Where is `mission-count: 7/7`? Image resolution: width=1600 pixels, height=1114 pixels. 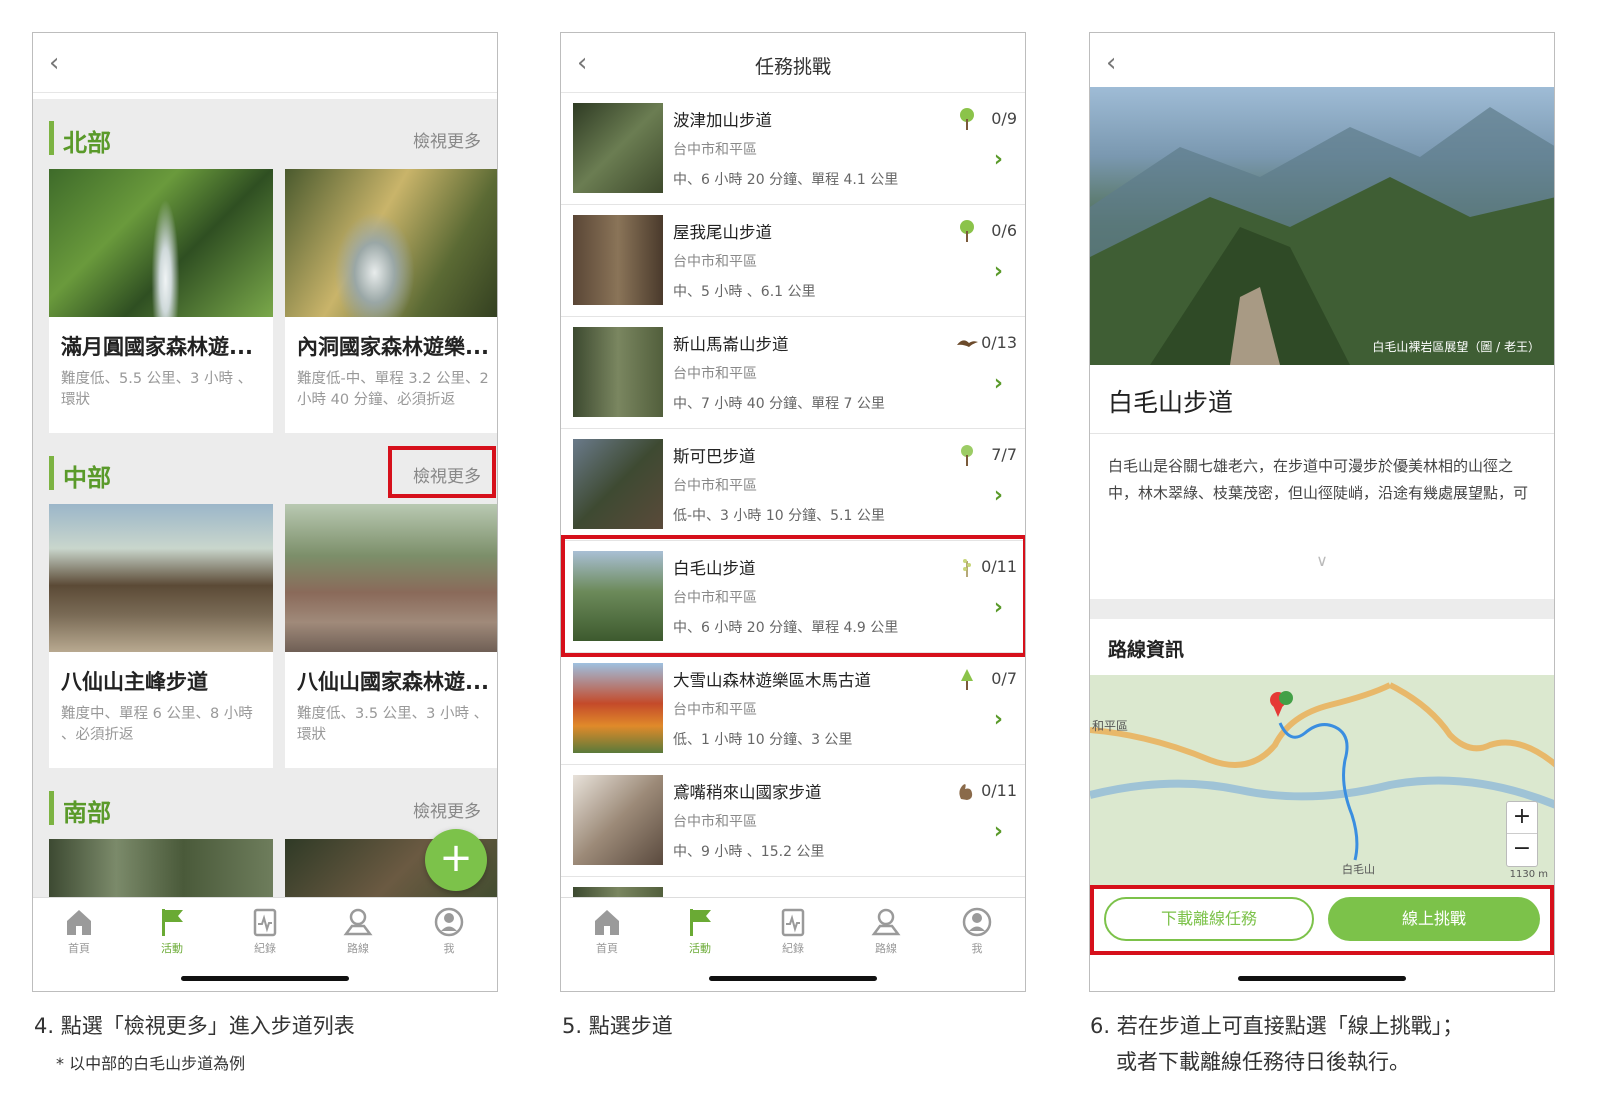
mission-count: 7/7 is located at coordinates (1004, 454).